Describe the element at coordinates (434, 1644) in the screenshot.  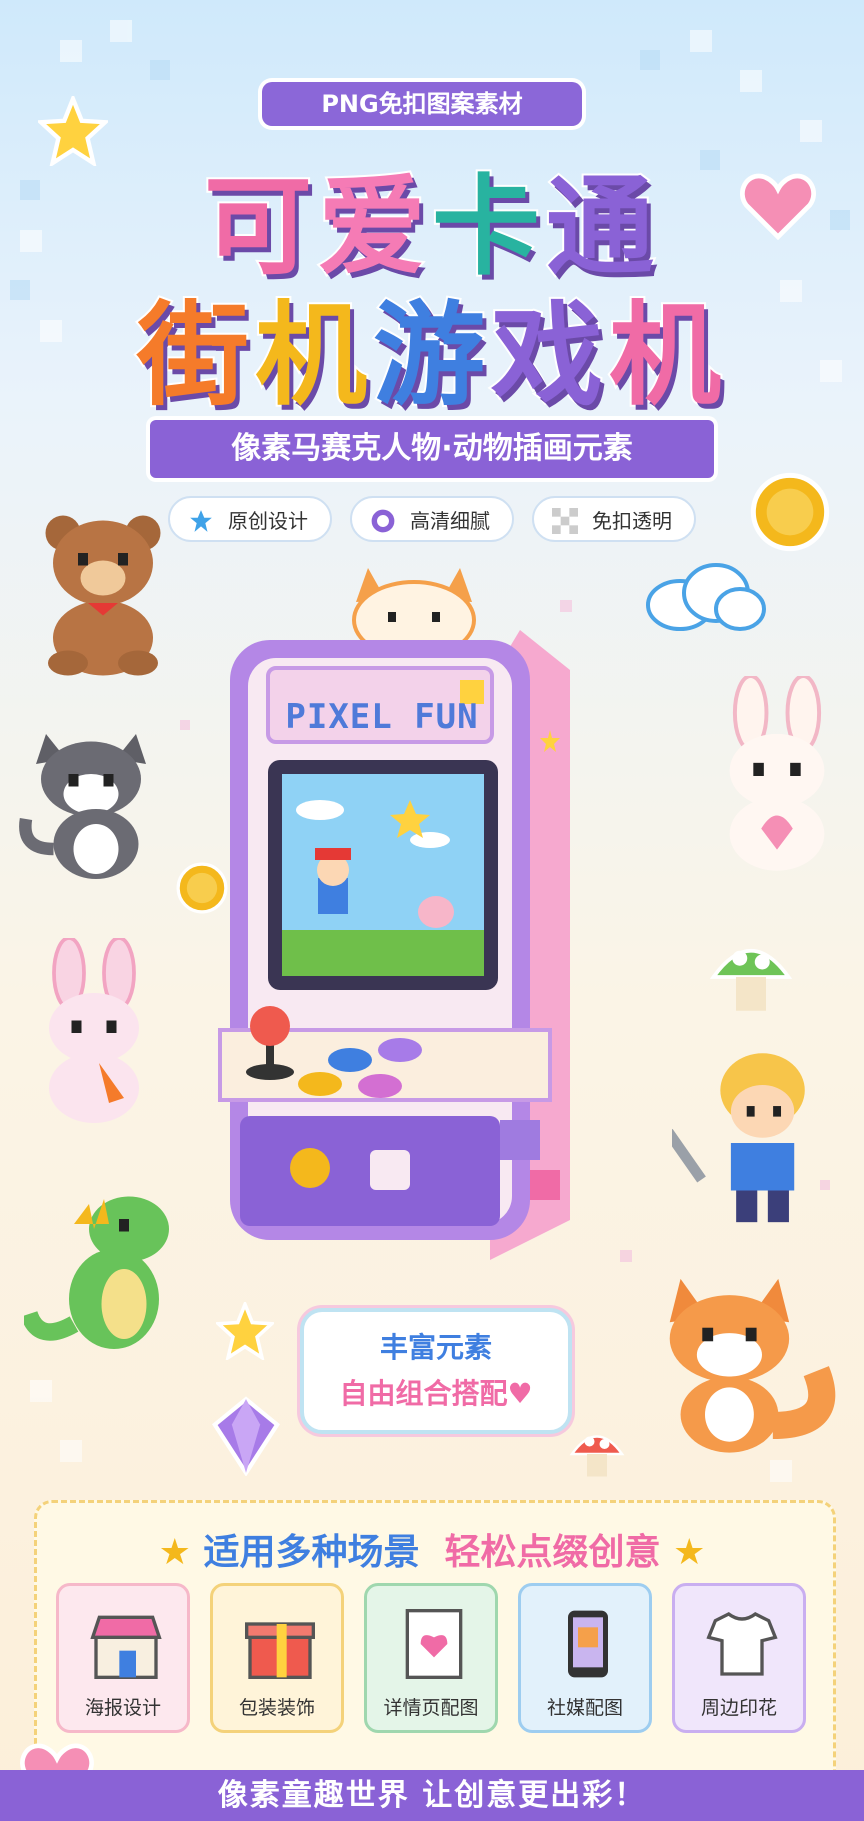
I see `notebook-icon` at that location.